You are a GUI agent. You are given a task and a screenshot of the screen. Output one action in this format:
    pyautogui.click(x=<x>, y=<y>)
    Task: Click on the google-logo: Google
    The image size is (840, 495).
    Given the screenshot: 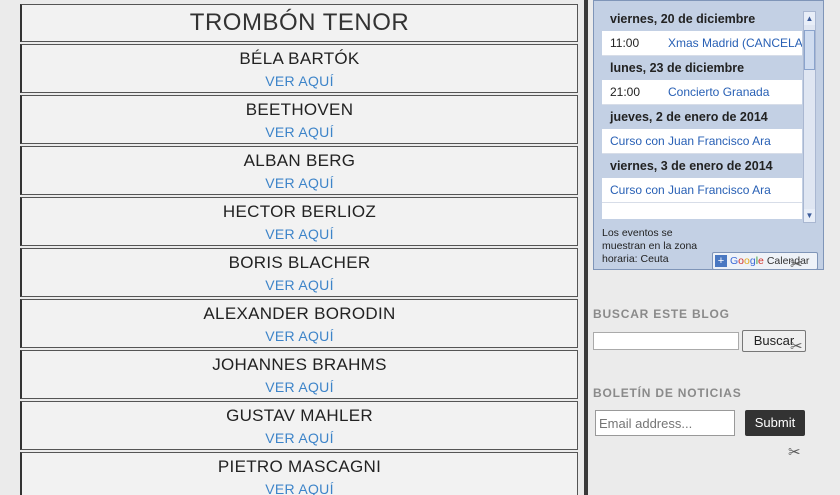 What is the action you would take?
    pyautogui.click(x=747, y=261)
    